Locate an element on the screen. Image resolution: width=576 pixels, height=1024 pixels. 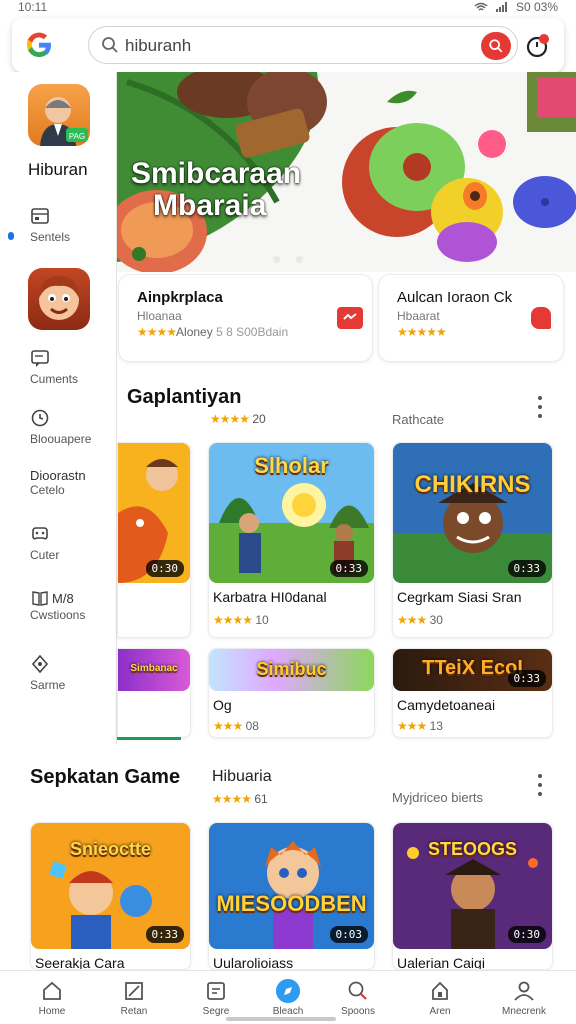
cartoon-face-icon is located at coordinates (59, 298).